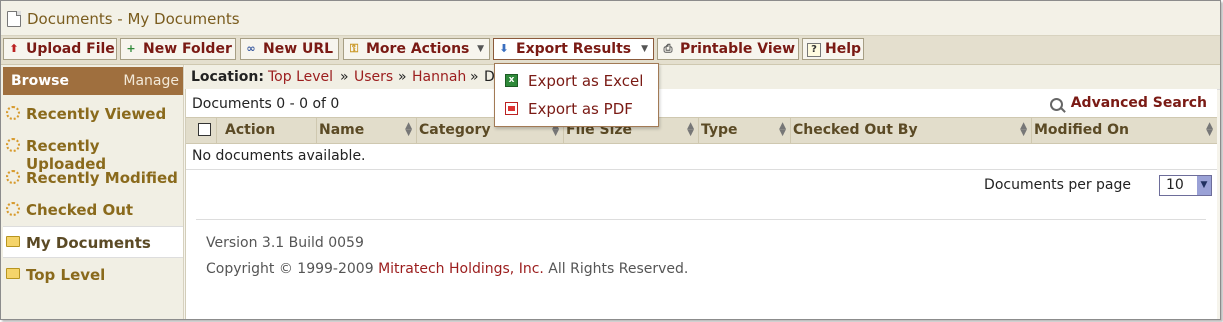 Image resolution: width=1223 pixels, height=322 pixels. What do you see at coordinates (439, 77) in the screenshot?
I see `breadcrumb-hannah: Hannah` at bounding box center [439, 77].